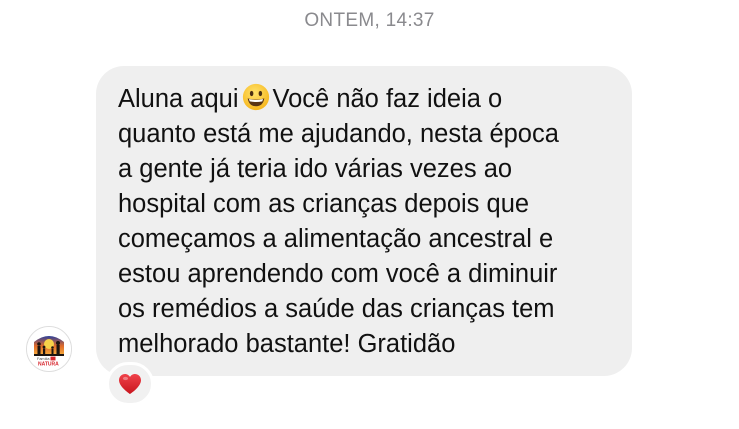 The height and width of the screenshot is (429, 739). I want to click on message-timestamp: ONTEM, 14:37, so click(369, 20).